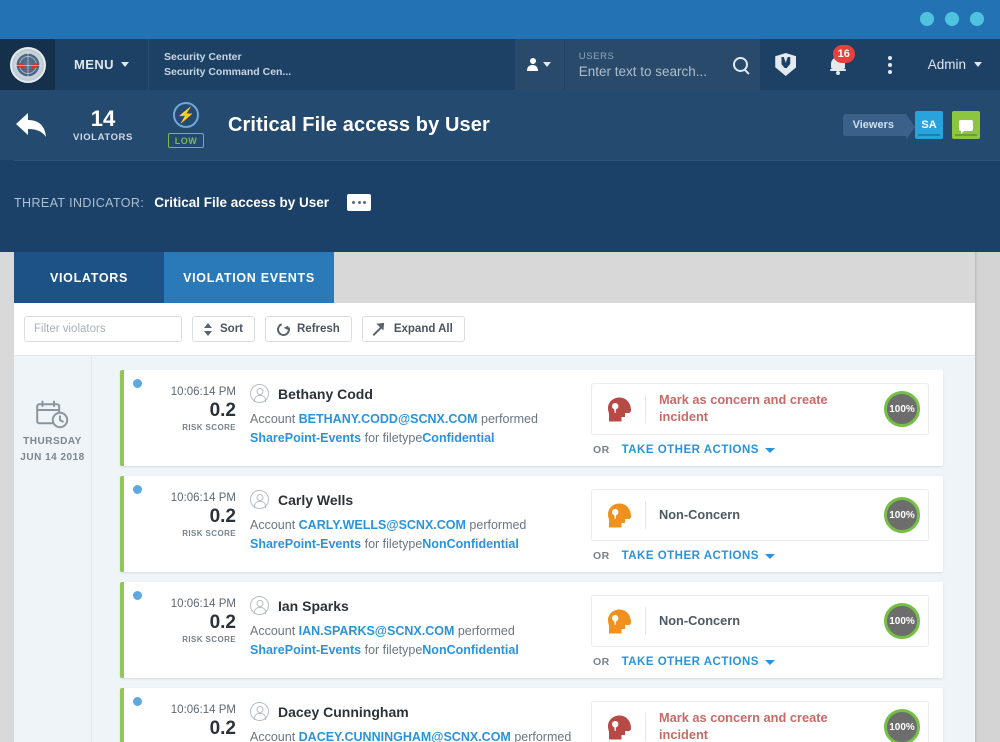  What do you see at coordinates (52, 417) in the screenshot?
I see `calendar-clock-icon` at bounding box center [52, 417].